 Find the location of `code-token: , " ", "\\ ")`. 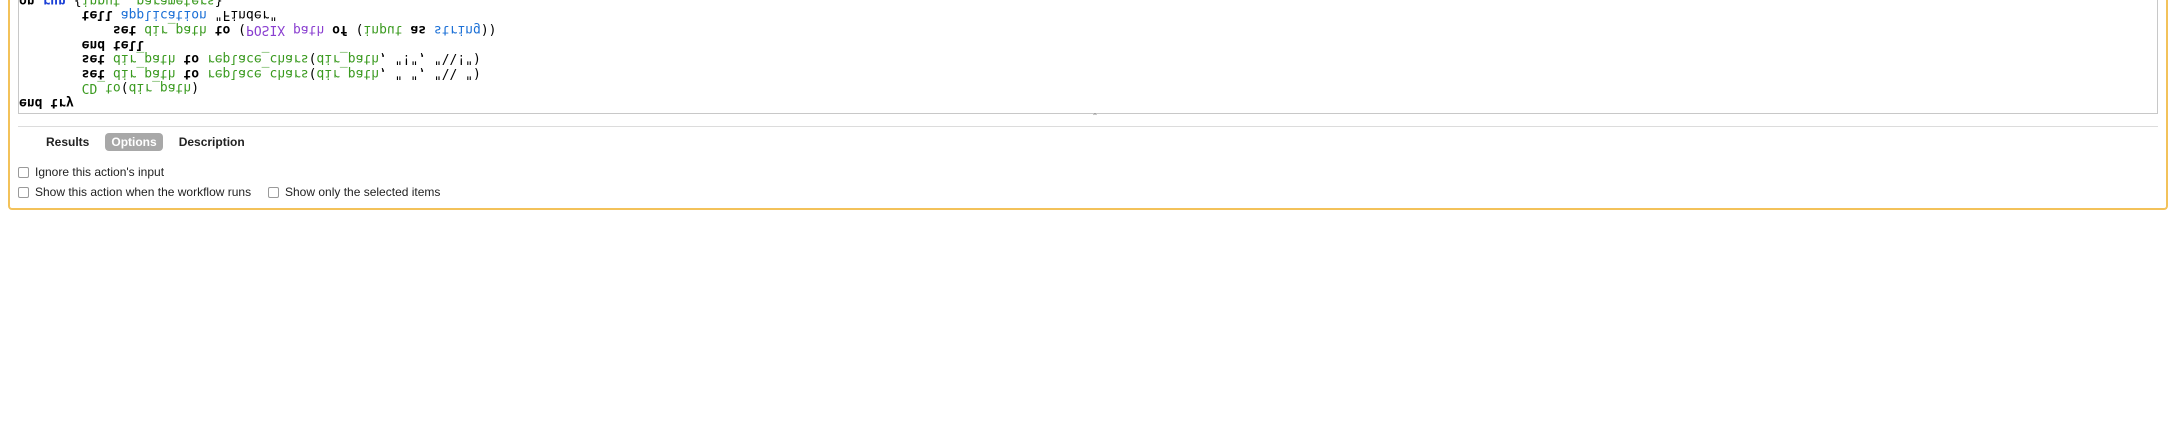

code-token: , " ", "\\ ") is located at coordinates (430, 73).